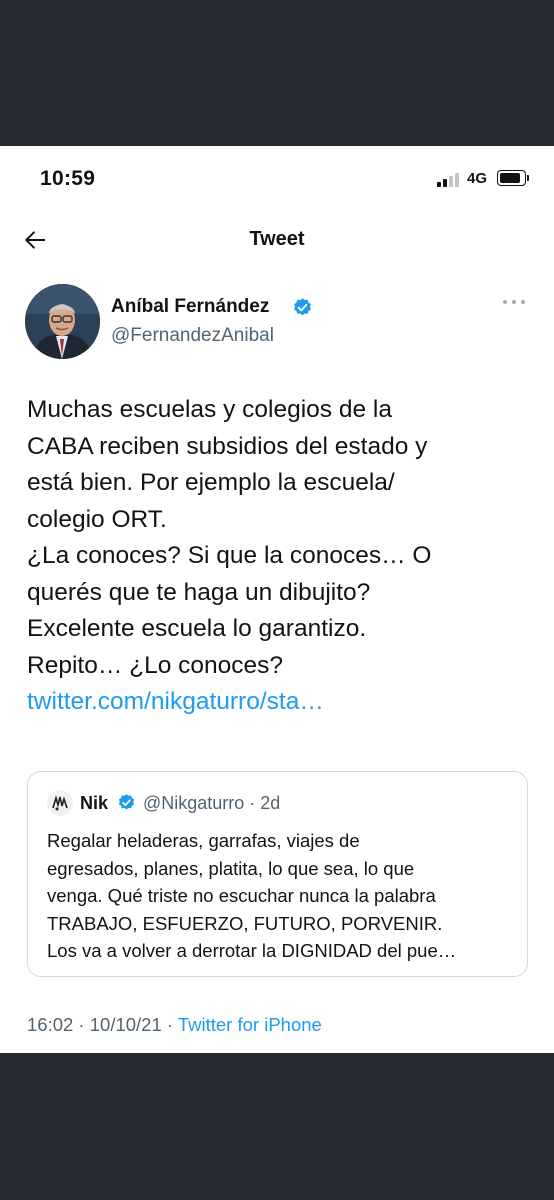  Describe the element at coordinates (528, 178) in the screenshot. I see `battery-cap` at that location.